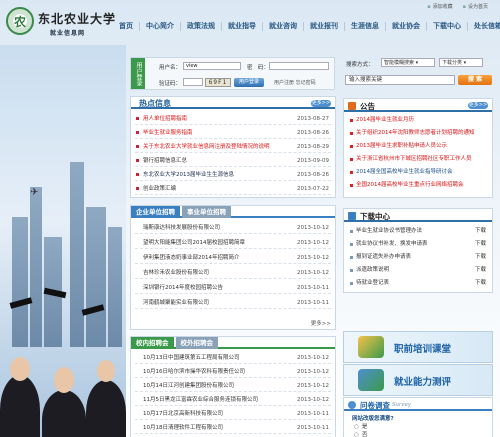  I want to click on download-title: 派遣政策说明, so click(372, 270).